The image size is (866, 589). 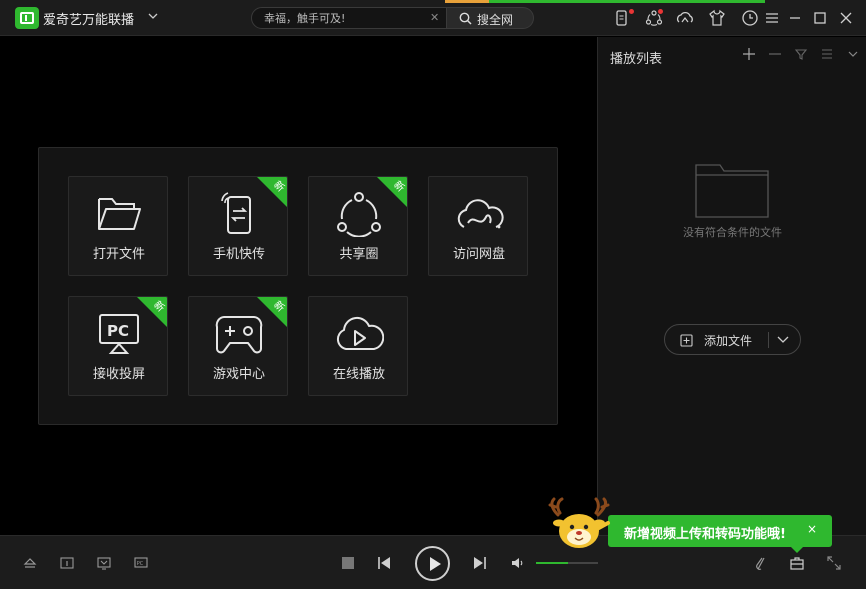 I want to click on tile-cloud-drive: 访问网盘, so click(x=478, y=226).